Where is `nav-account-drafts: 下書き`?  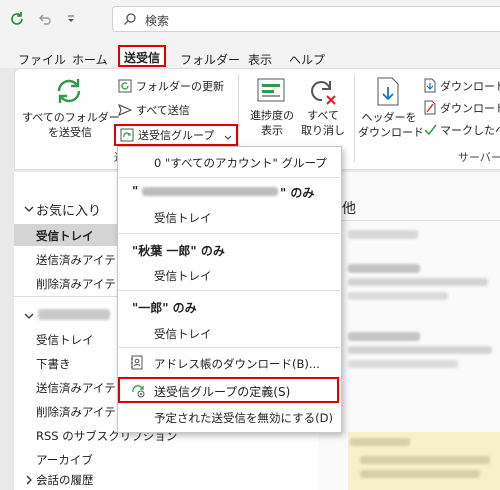 nav-account-drafts: 下書き is located at coordinates (53, 364).